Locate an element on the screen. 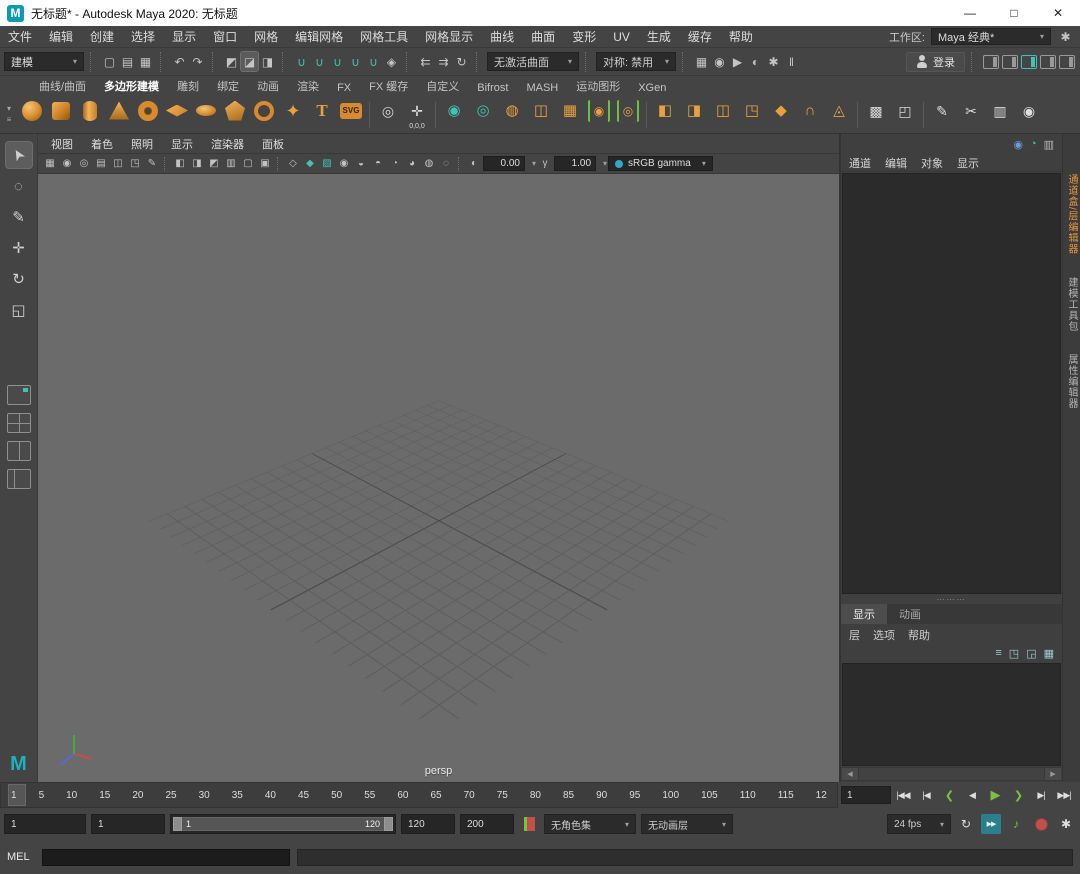 This screenshot has height=874, width=1080. range-end-handle is located at coordinates (388, 824).